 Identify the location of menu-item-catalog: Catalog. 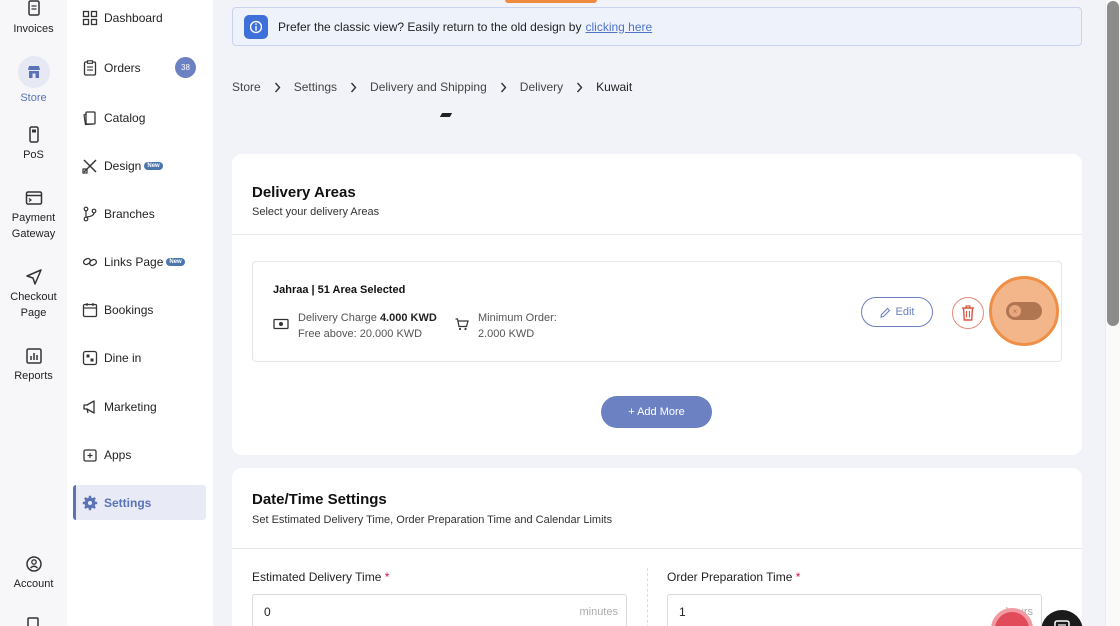
(139, 117).